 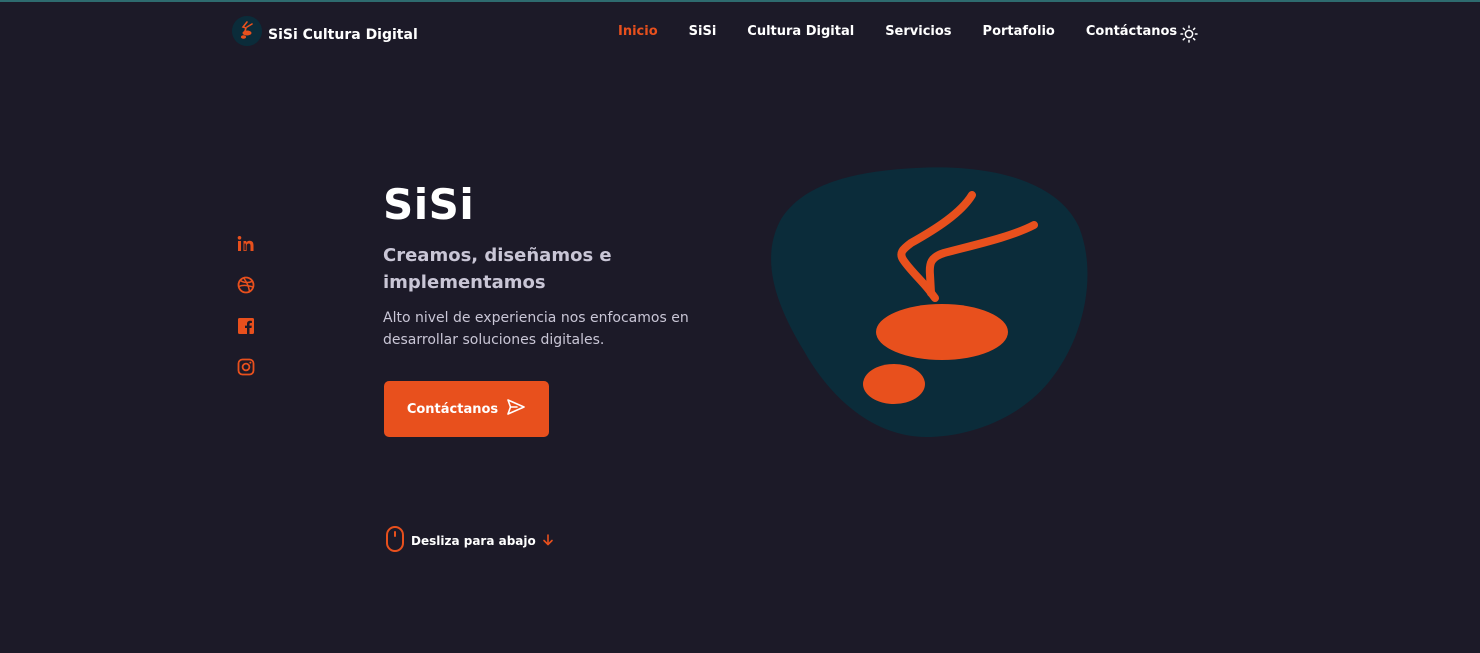 What do you see at coordinates (1131, 31) in the screenshot?
I see `nav-item-contactanos: Contáctanos` at bounding box center [1131, 31].